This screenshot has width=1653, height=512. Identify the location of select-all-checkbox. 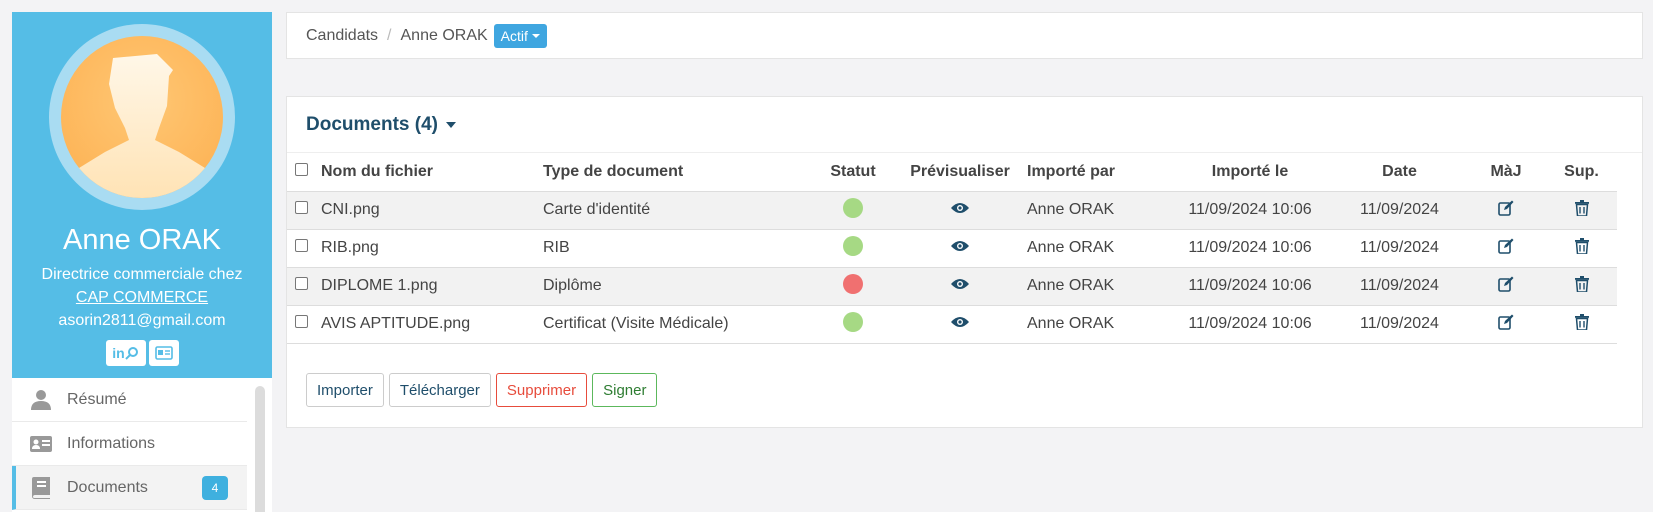
(301, 169).